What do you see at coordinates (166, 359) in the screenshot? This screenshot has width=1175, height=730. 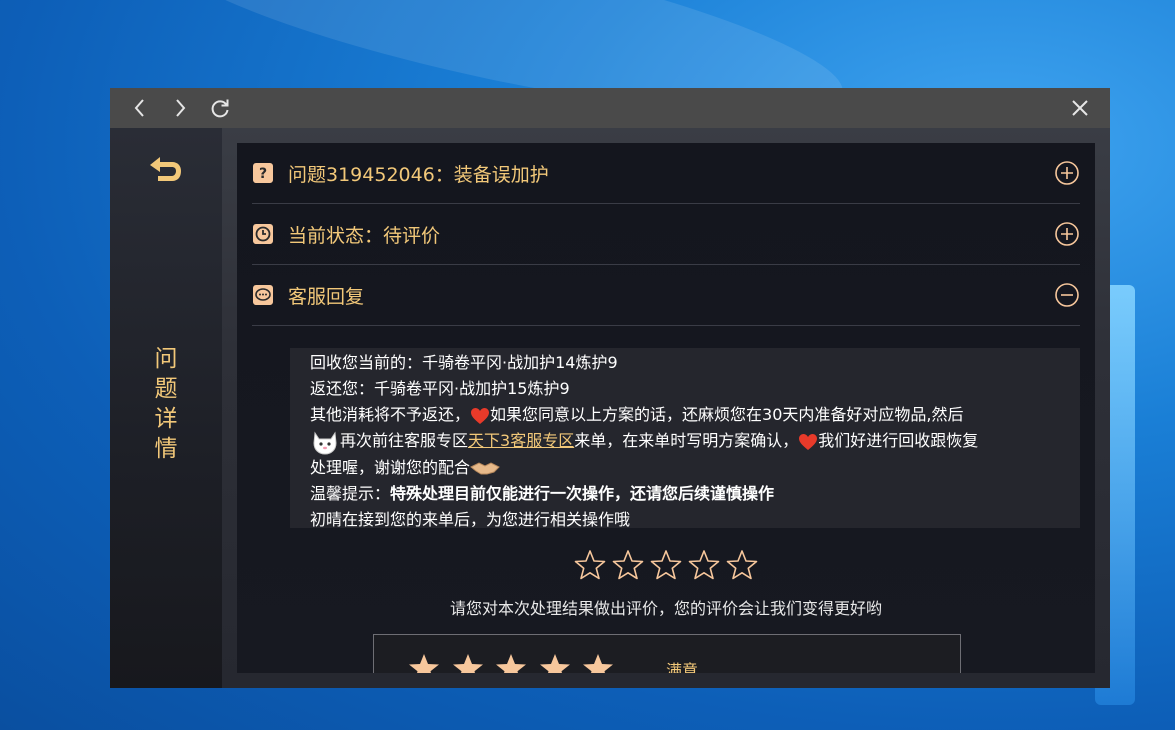 I see `title-char: 问` at bounding box center [166, 359].